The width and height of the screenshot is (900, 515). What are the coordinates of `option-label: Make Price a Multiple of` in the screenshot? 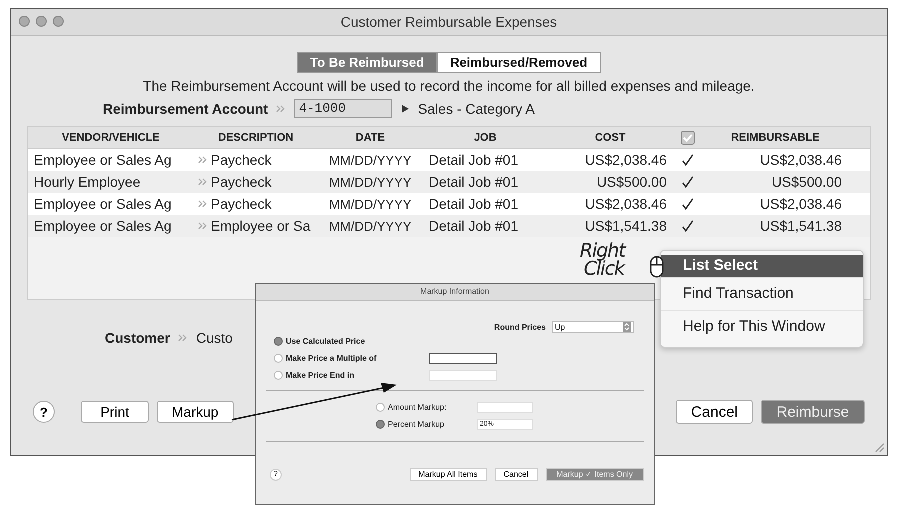 It's located at (332, 358).